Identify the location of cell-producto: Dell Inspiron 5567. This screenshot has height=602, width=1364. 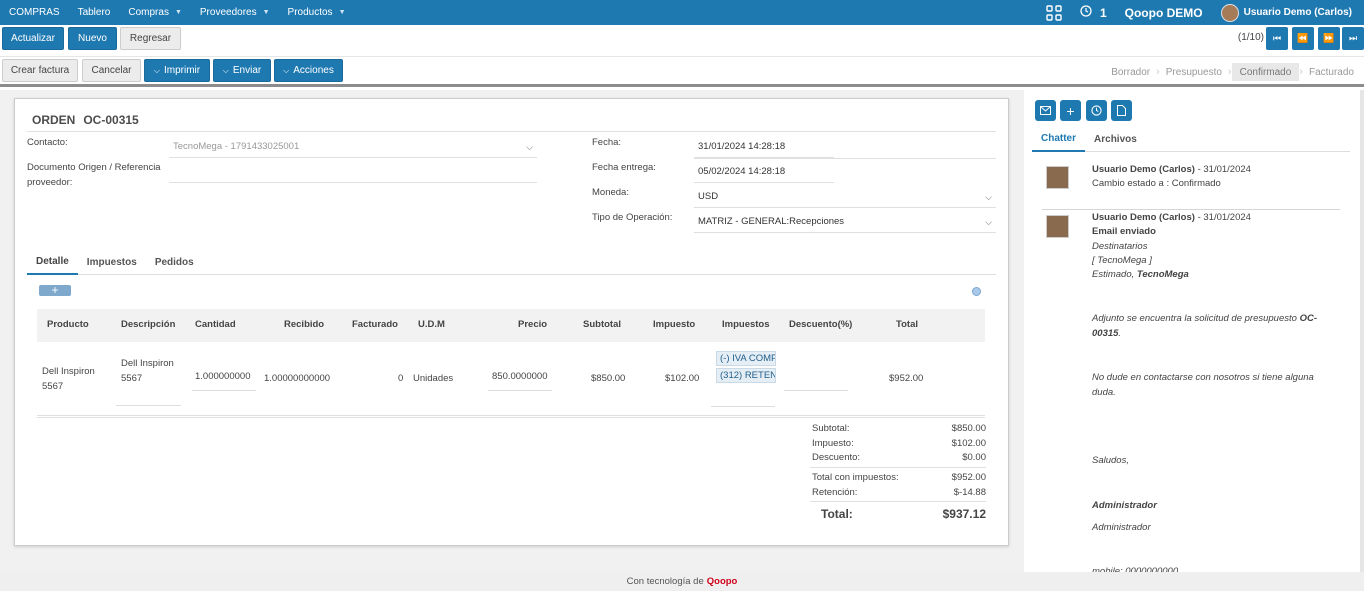
(68, 379).